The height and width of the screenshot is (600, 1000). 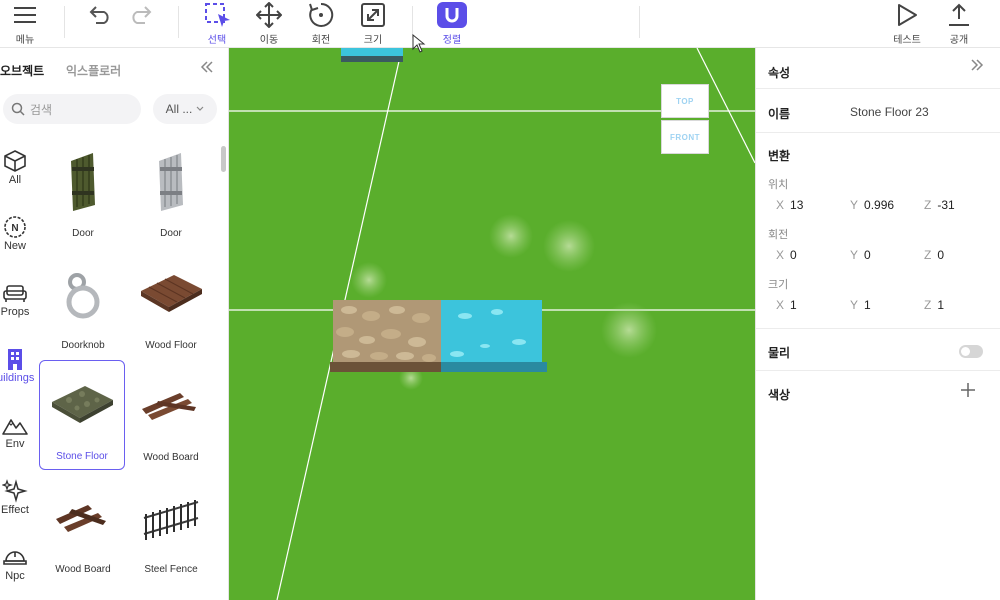 I want to click on view-gizmo-top: TOP, so click(x=685, y=101).